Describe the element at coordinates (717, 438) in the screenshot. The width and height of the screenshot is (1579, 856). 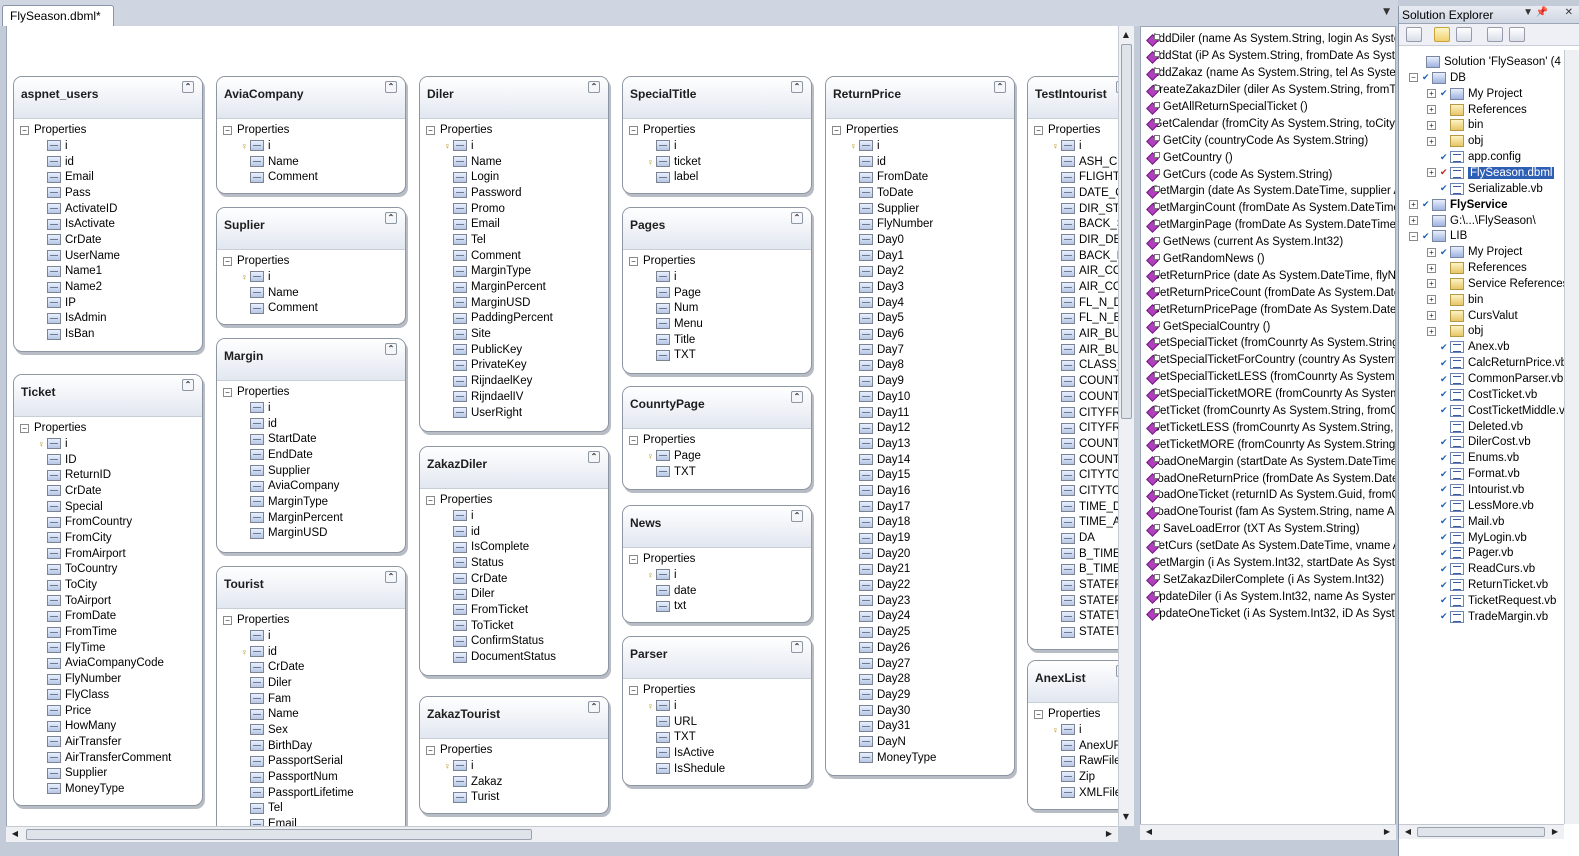
I see `entity-counrtypage: CounrtyPage ⌃ − Properties ♀ Page TXT` at that location.